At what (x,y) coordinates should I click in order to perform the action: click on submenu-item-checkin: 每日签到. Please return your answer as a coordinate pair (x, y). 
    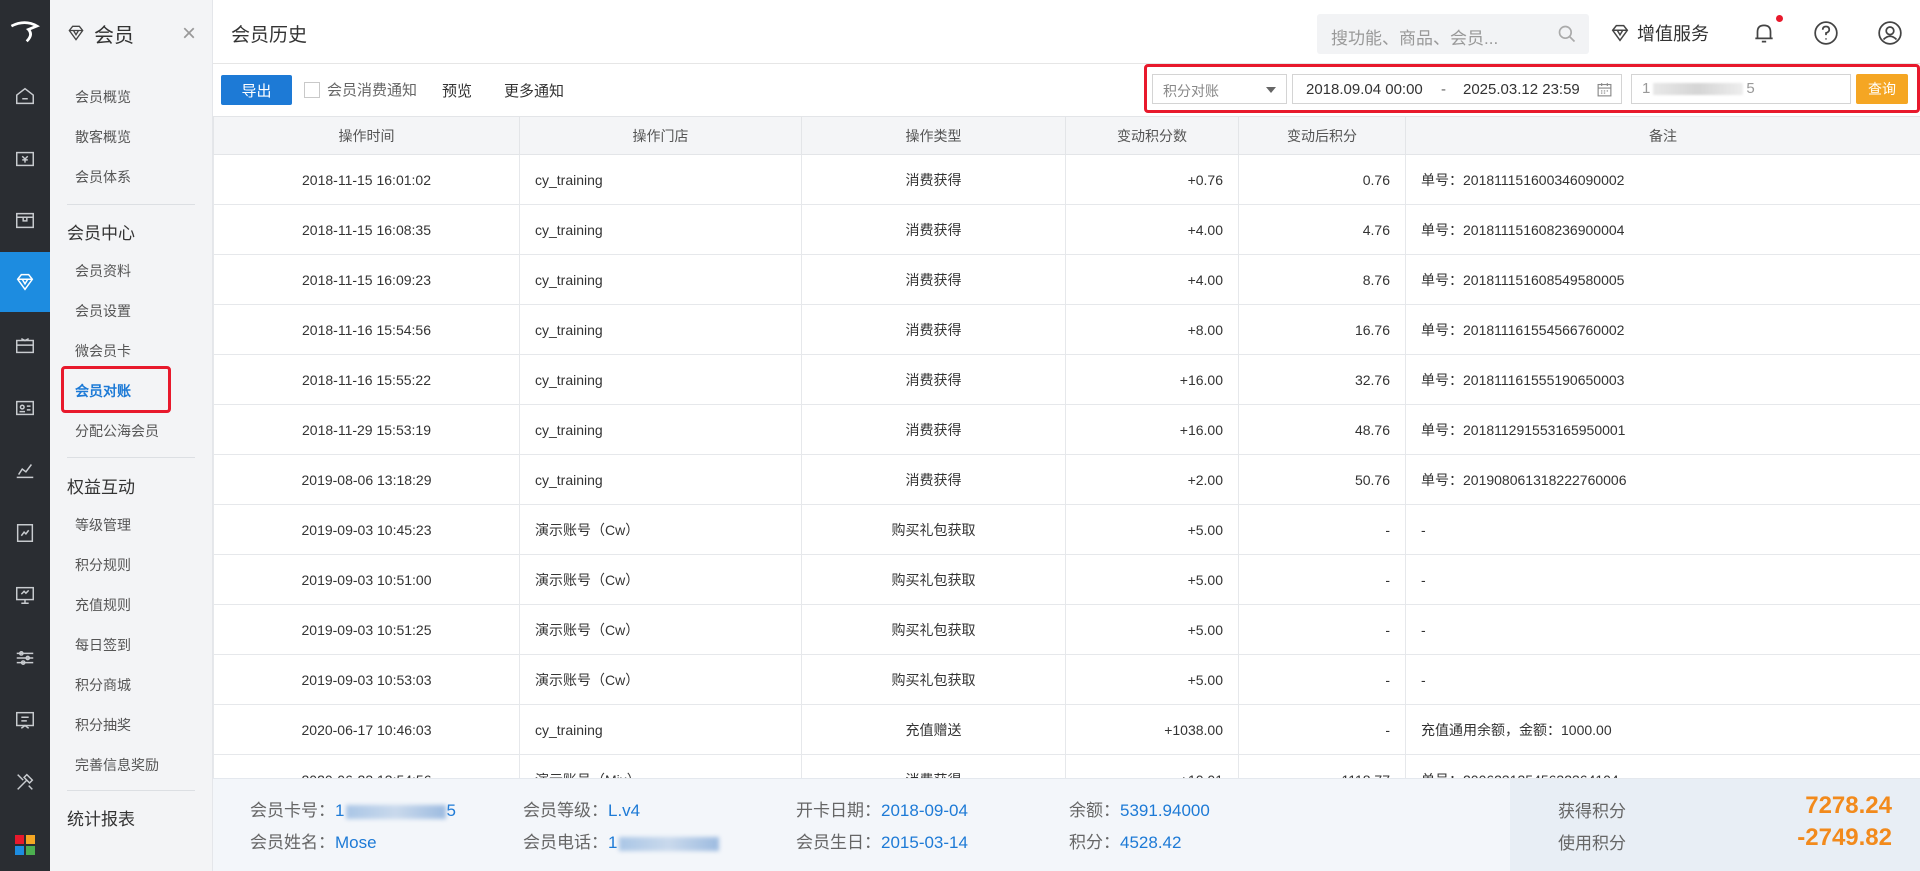
    Looking at the image, I should click on (103, 645).